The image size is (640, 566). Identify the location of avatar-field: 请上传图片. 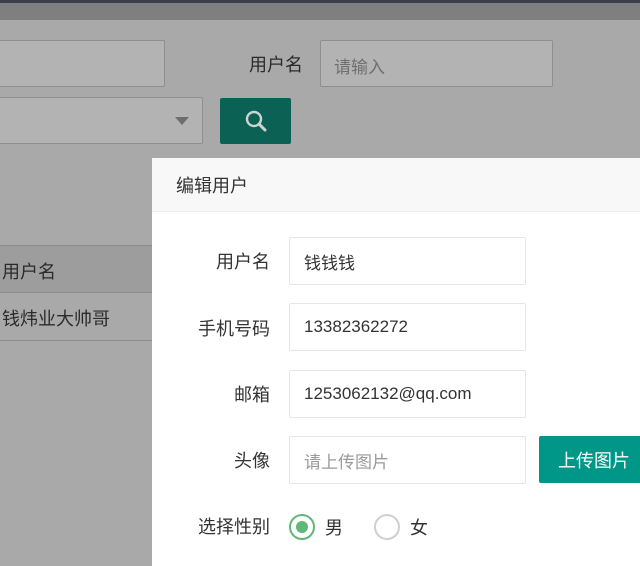
(407, 460).